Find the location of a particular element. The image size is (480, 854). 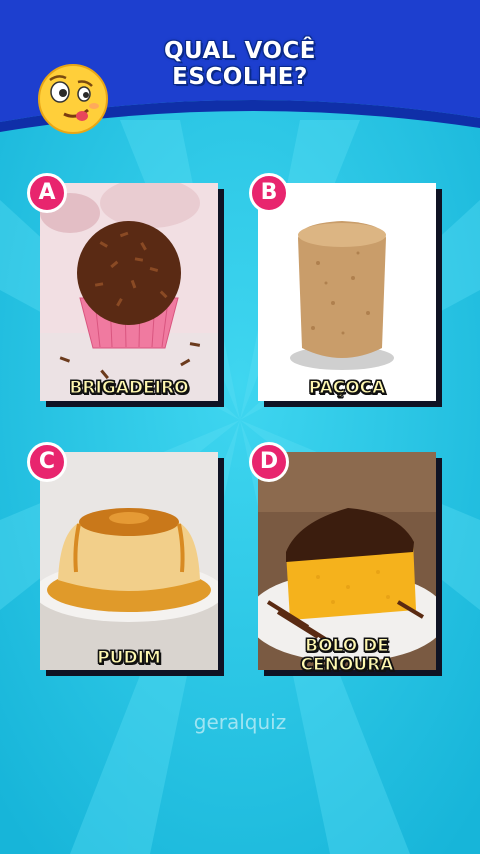

option-label-b: PAÇOCA is located at coordinates (347, 388).